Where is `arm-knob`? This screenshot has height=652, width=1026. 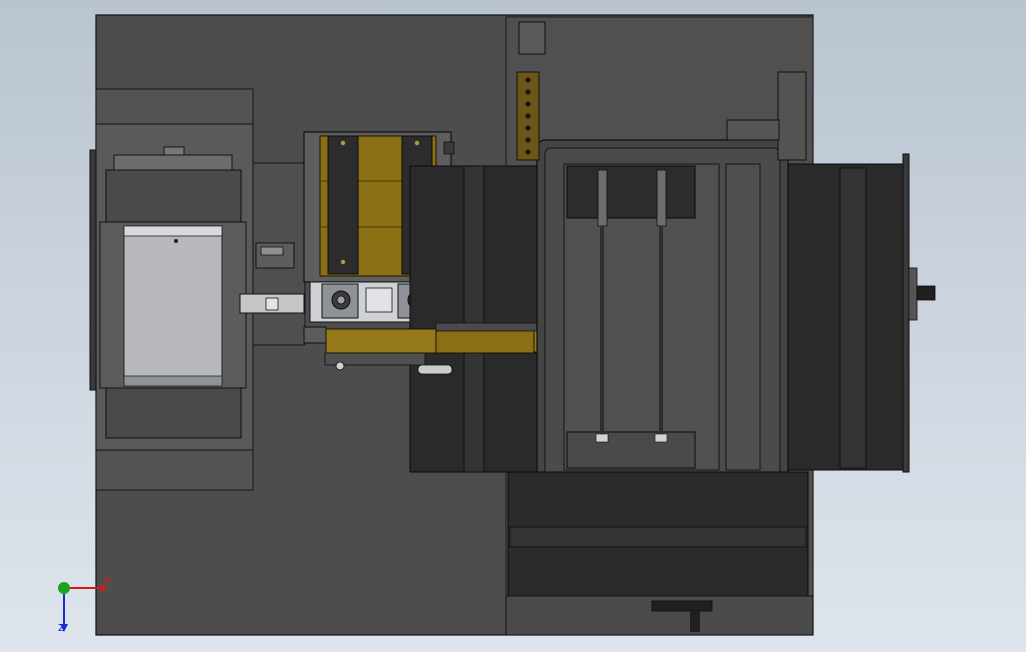
arm-knob is located at coordinates (340, 366).